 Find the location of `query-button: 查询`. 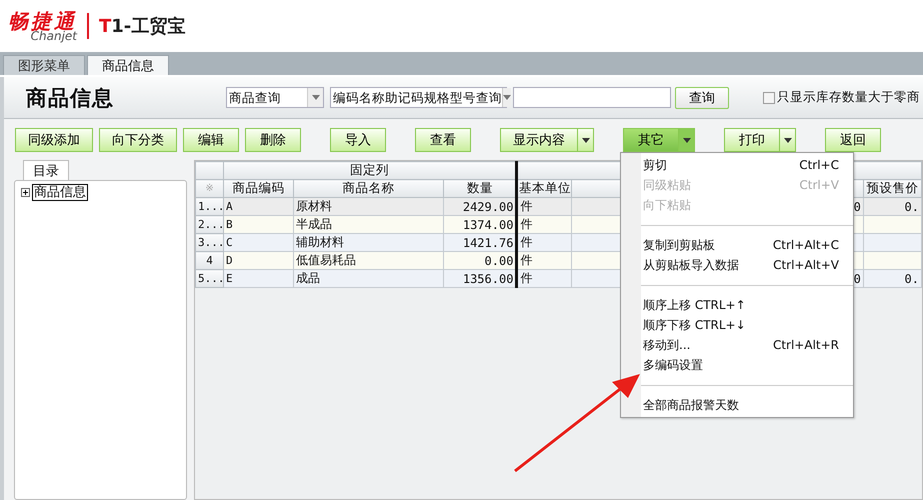

query-button: 查询 is located at coordinates (702, 97).